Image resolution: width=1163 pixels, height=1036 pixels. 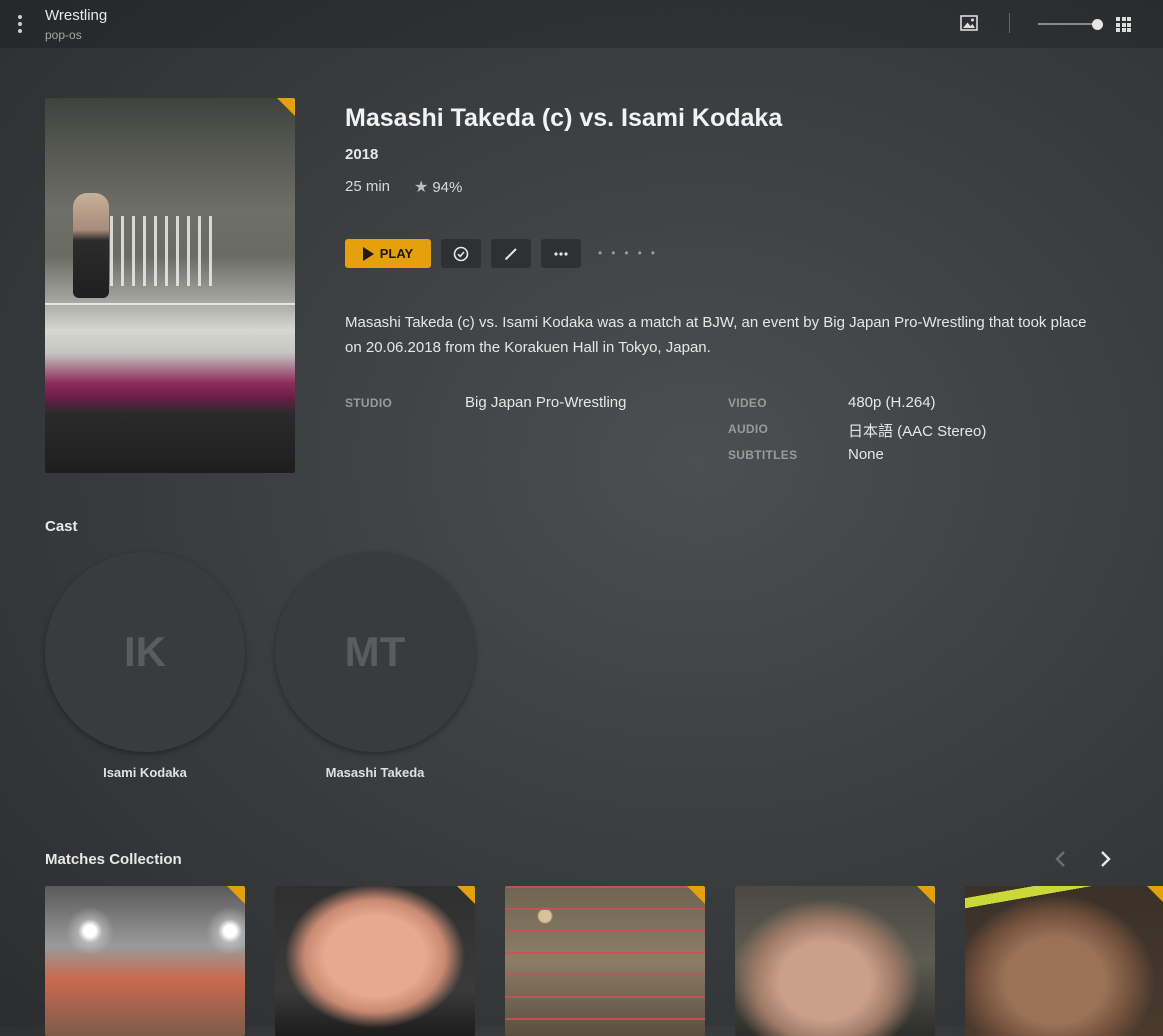 I want to click on chevron-right-icon, so click(x=1105, y=859).